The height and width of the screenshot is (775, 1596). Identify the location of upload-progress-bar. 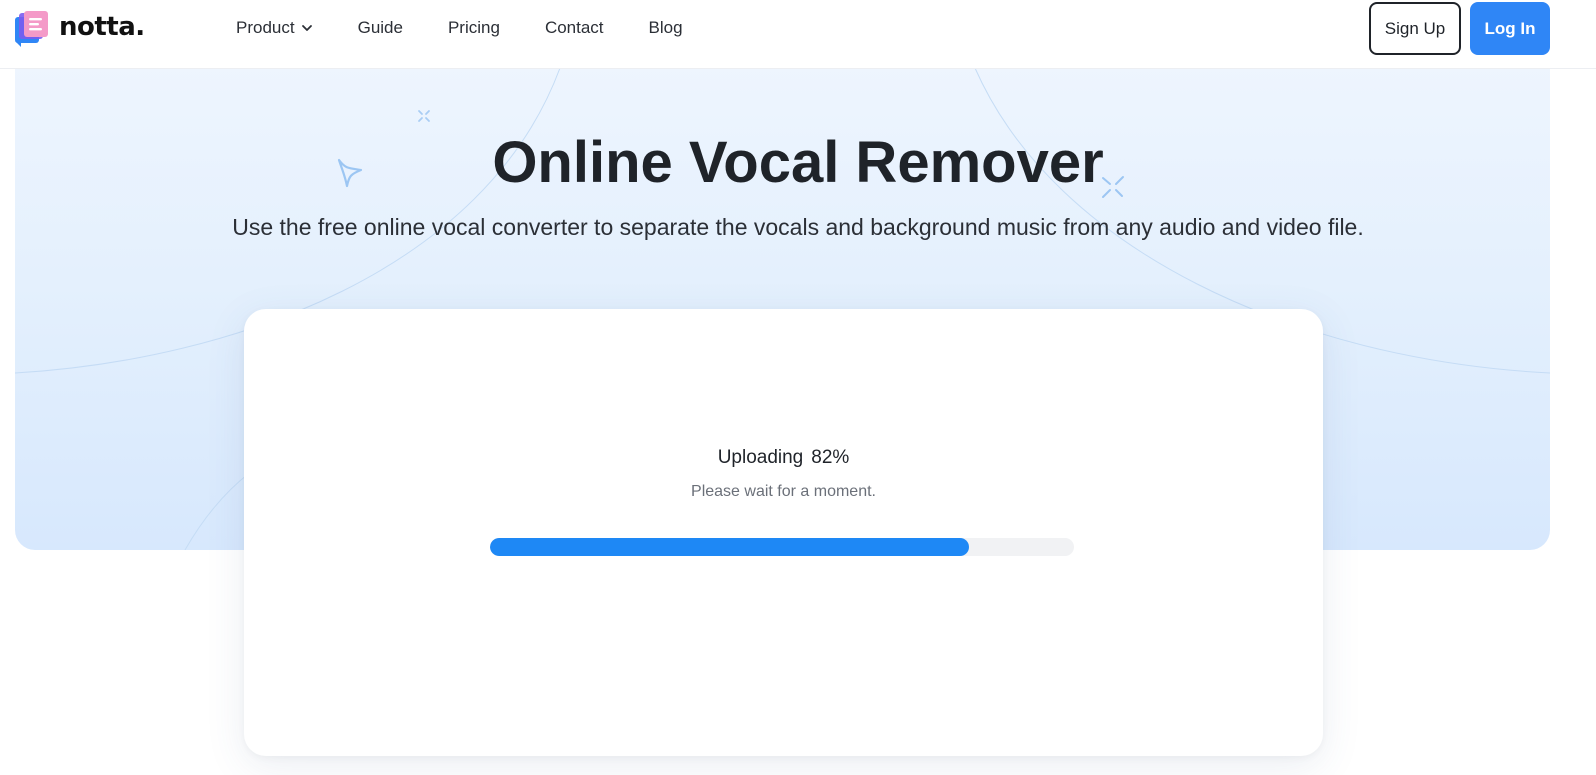
(782, 547).